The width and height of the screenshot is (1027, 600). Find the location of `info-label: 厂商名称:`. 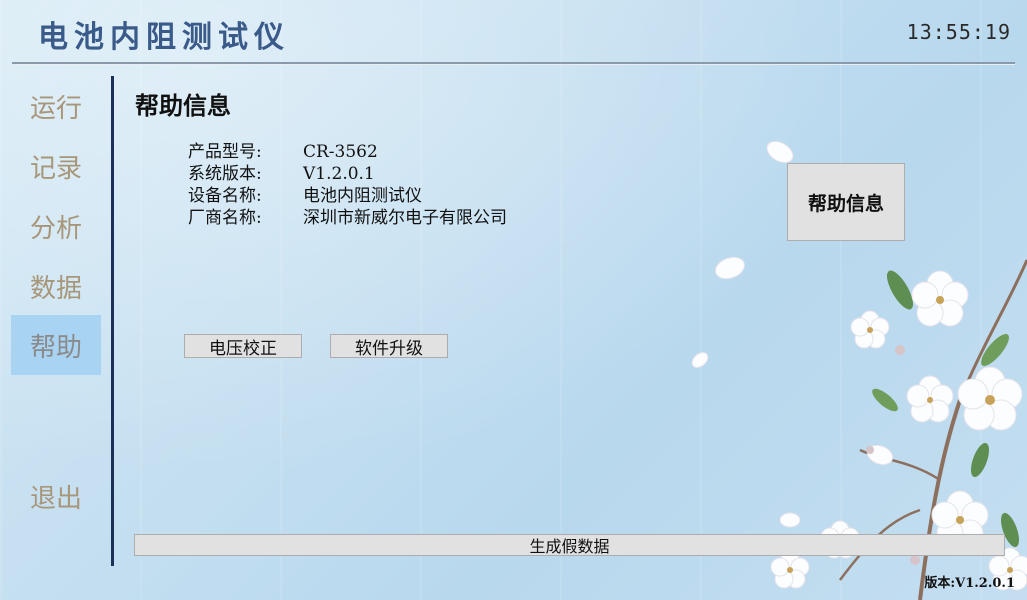

info-label: 厂商名称: is located at coordinates (225, 218).